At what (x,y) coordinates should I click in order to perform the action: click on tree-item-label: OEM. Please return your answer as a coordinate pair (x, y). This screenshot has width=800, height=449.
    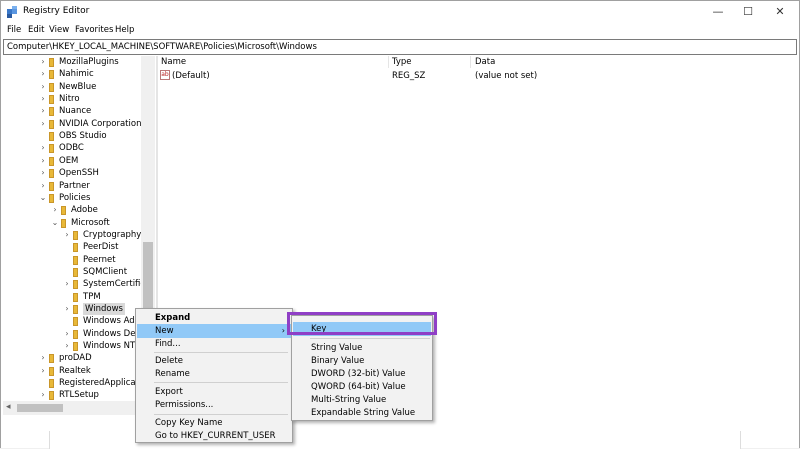
    Looking at the image, I should click on (69, 160).